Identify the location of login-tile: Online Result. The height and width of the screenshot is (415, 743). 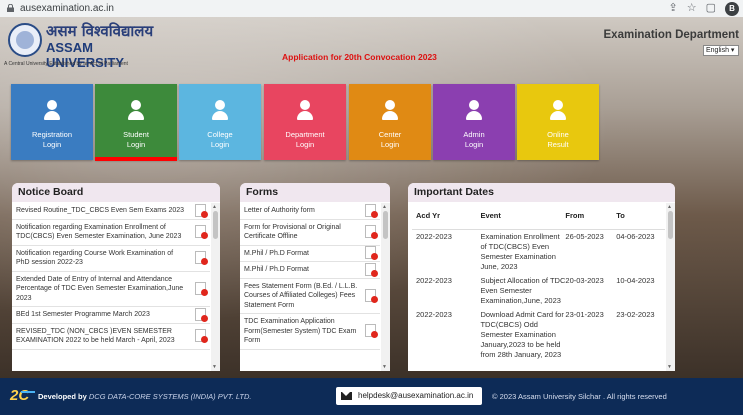
(558, 122).